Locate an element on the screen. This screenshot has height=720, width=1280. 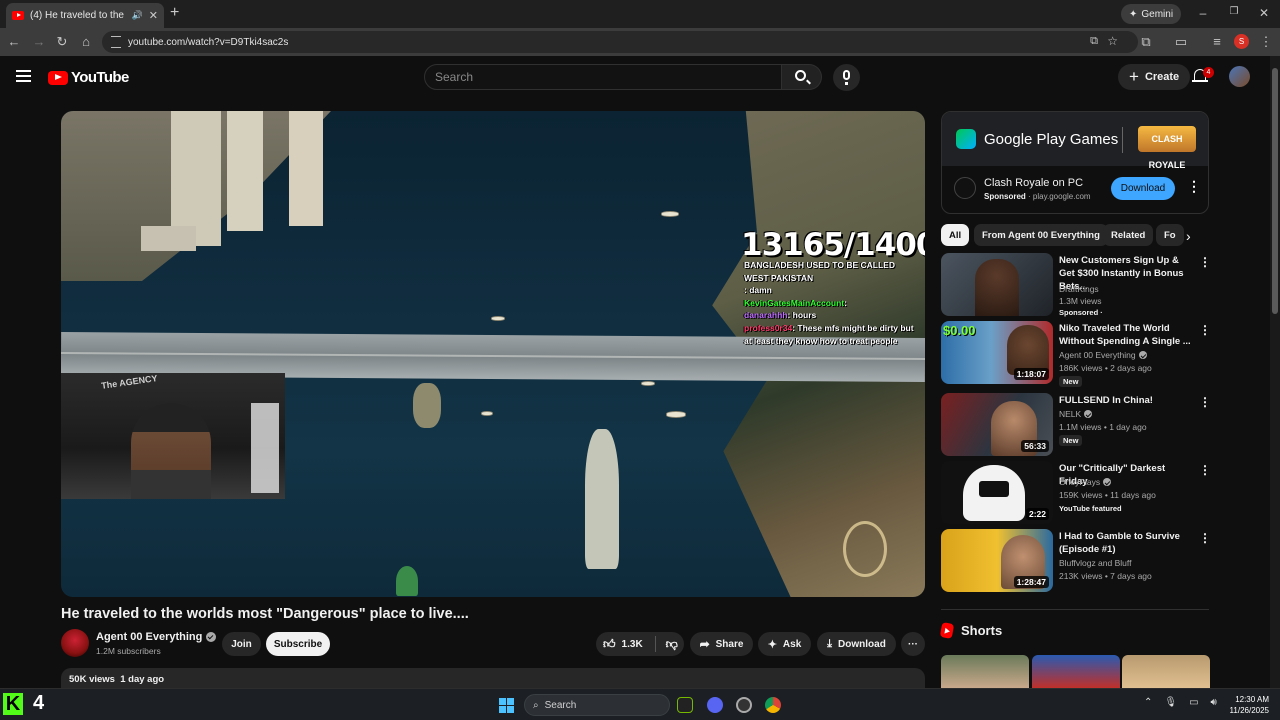
network-icon: ▭ is located at coordinates (1193, 702).